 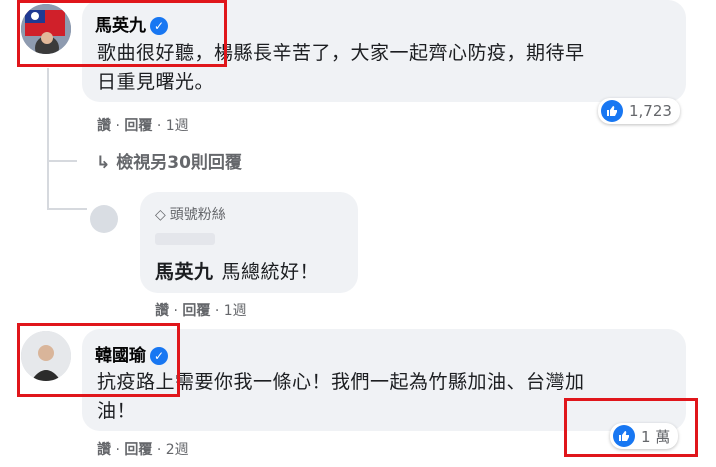 I want to click on mention-tag: 馬英九, so click(x=184, y=272).